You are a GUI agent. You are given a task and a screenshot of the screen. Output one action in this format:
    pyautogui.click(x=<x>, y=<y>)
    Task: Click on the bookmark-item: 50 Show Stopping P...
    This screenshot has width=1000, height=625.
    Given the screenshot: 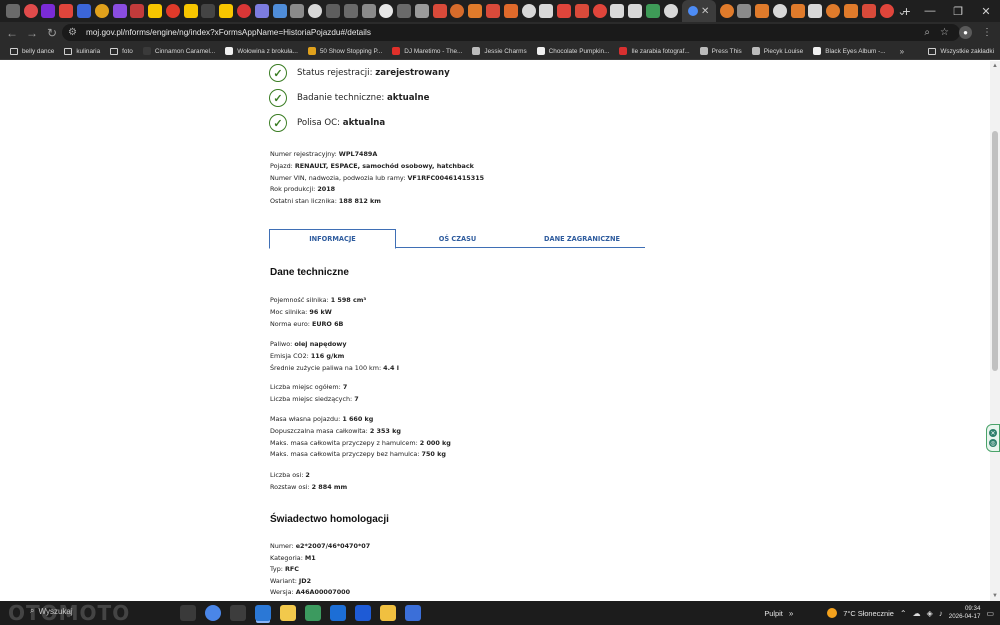 What is the action you would take?
    pyautogui.click(x=344, y=51)
    